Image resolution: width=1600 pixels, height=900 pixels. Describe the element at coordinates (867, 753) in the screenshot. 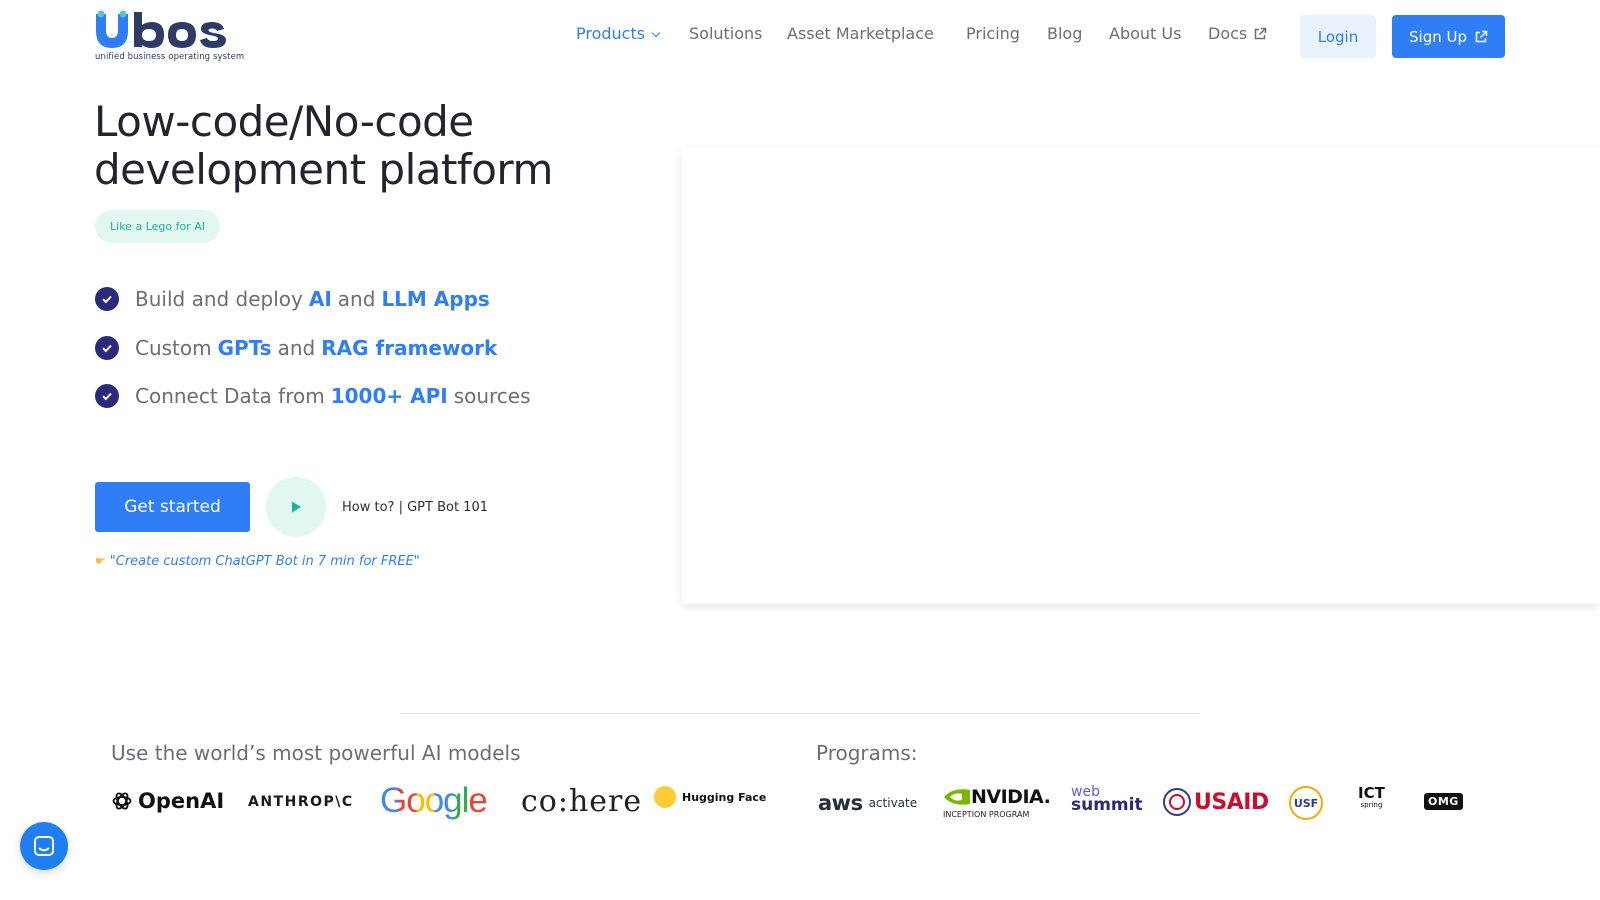

I see `programs-title: Programs:` at that location.